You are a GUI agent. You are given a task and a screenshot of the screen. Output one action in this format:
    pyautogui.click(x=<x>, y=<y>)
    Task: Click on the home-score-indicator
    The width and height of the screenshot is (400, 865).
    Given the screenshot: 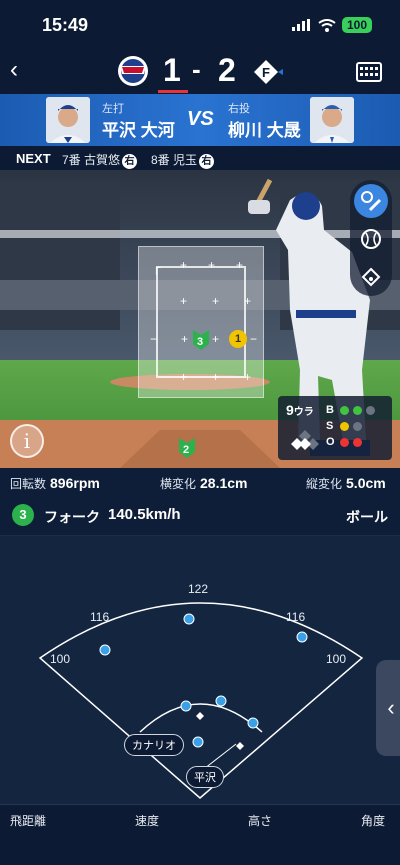 What is the action you would take?
    pyautogui.click(x=173, y=91)
    